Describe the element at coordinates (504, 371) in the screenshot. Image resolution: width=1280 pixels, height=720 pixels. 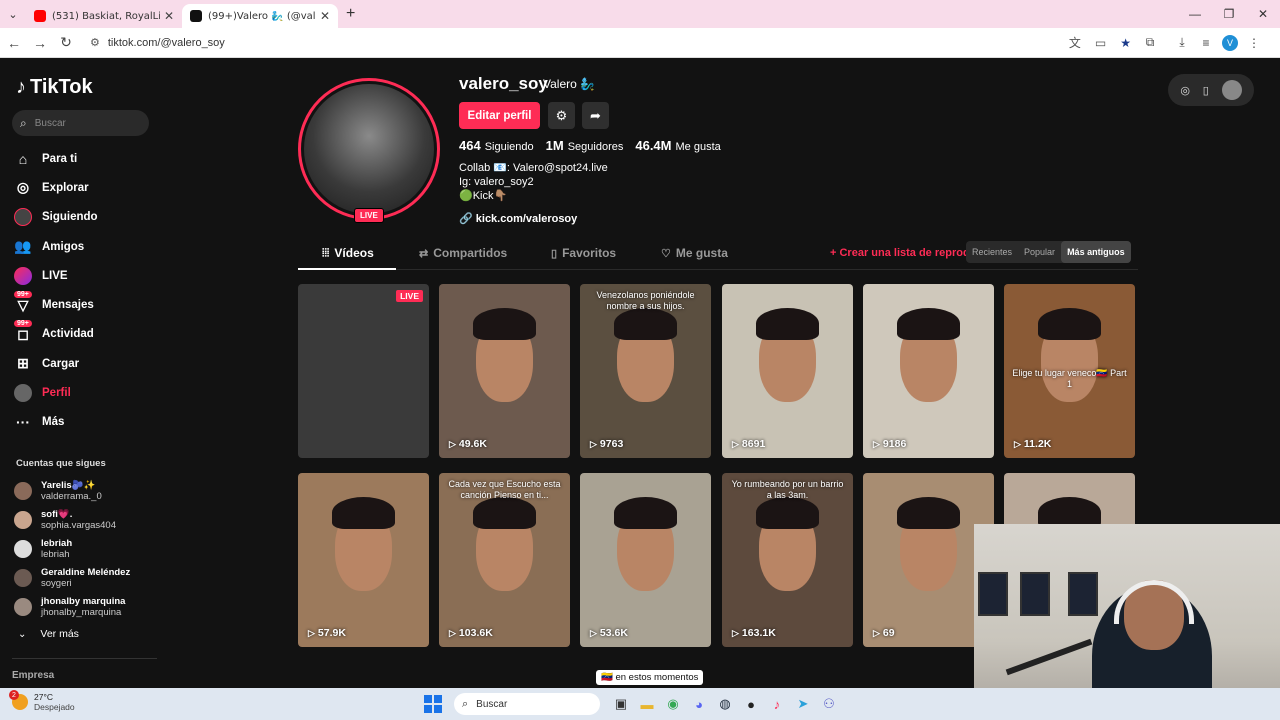
I see `video-card: ▷ 49.6K` at that location.